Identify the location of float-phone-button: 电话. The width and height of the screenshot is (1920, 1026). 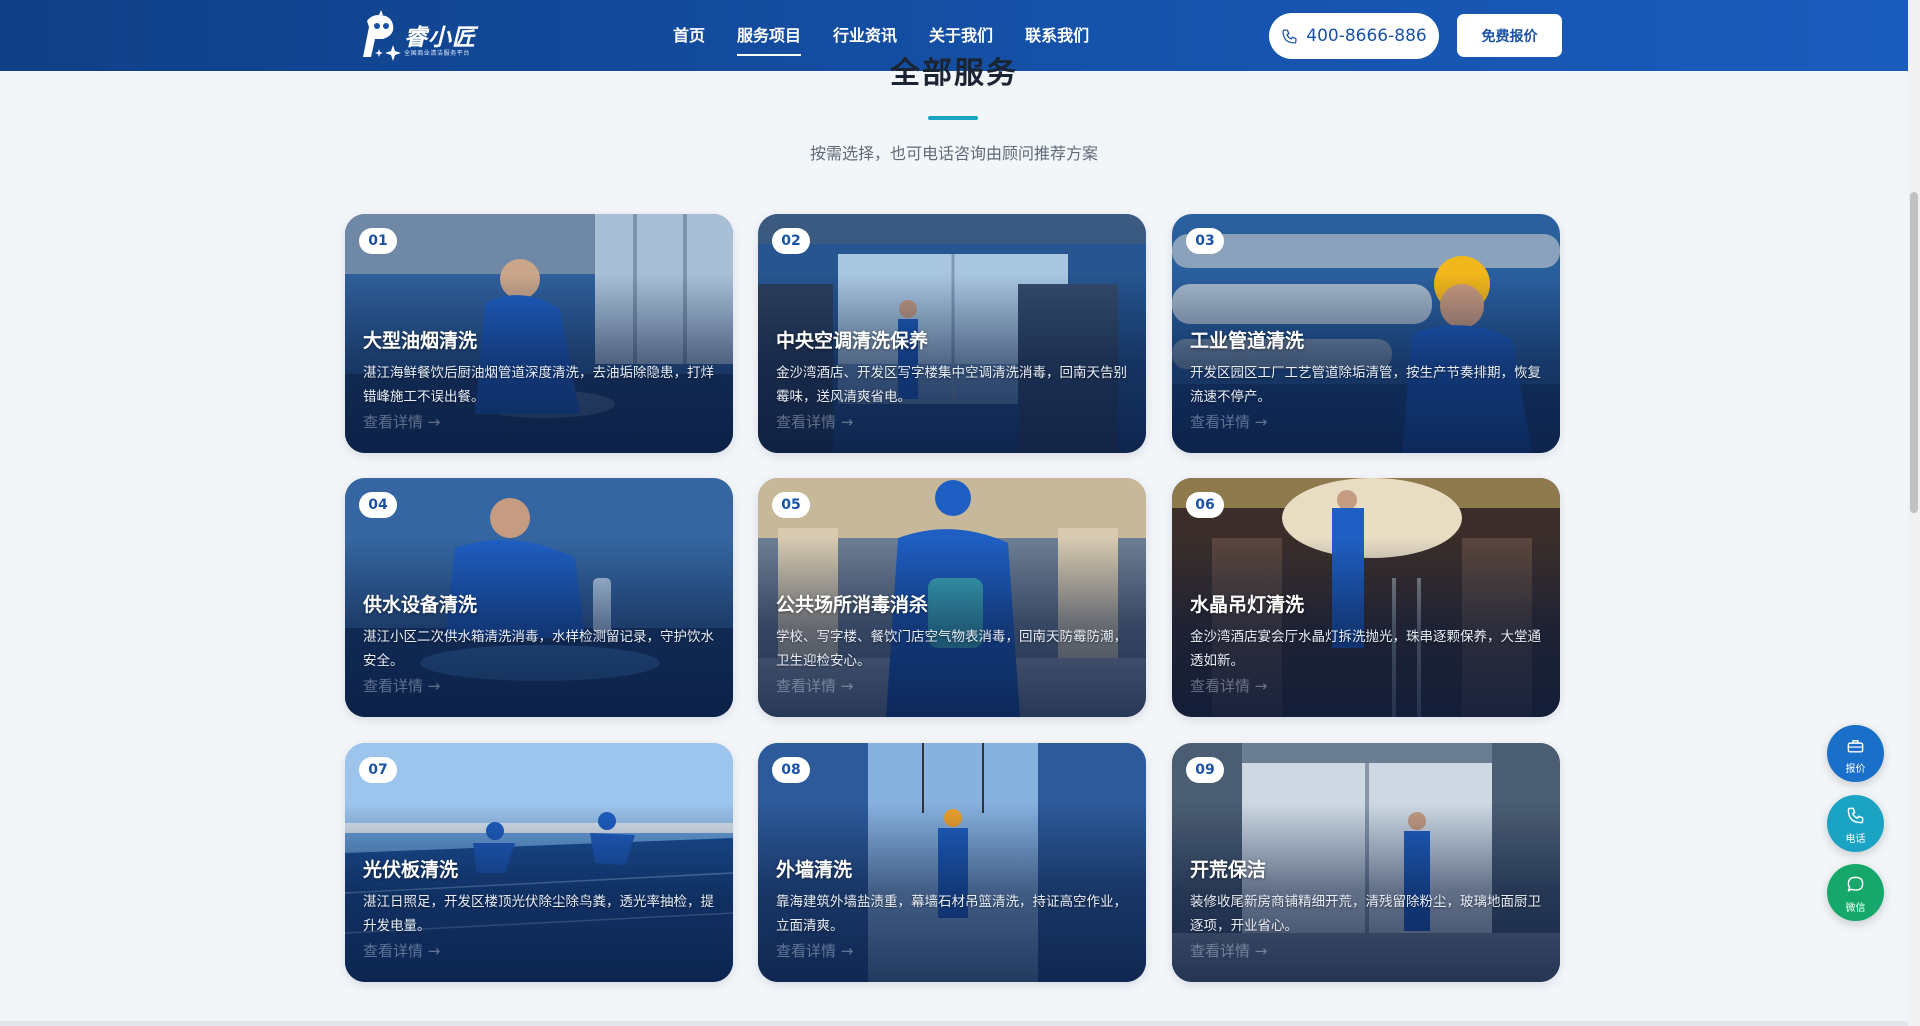
(1855, 823).